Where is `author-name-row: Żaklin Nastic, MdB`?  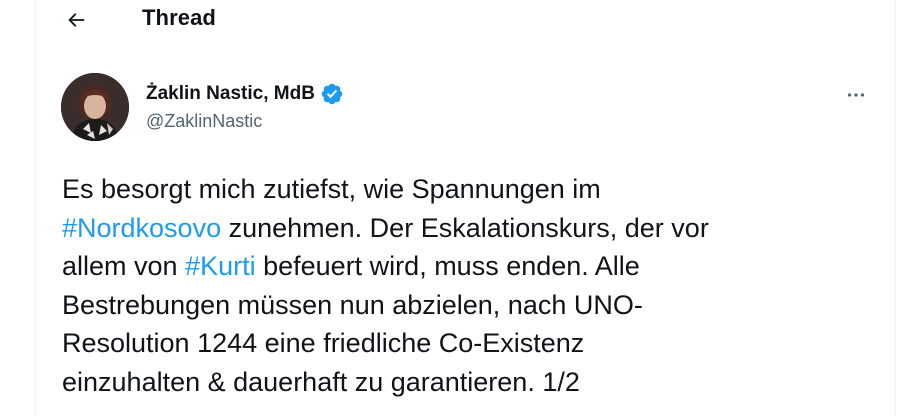
author-name-row: Żaklin Nastic, MdB is located at coordinates (245, 94).